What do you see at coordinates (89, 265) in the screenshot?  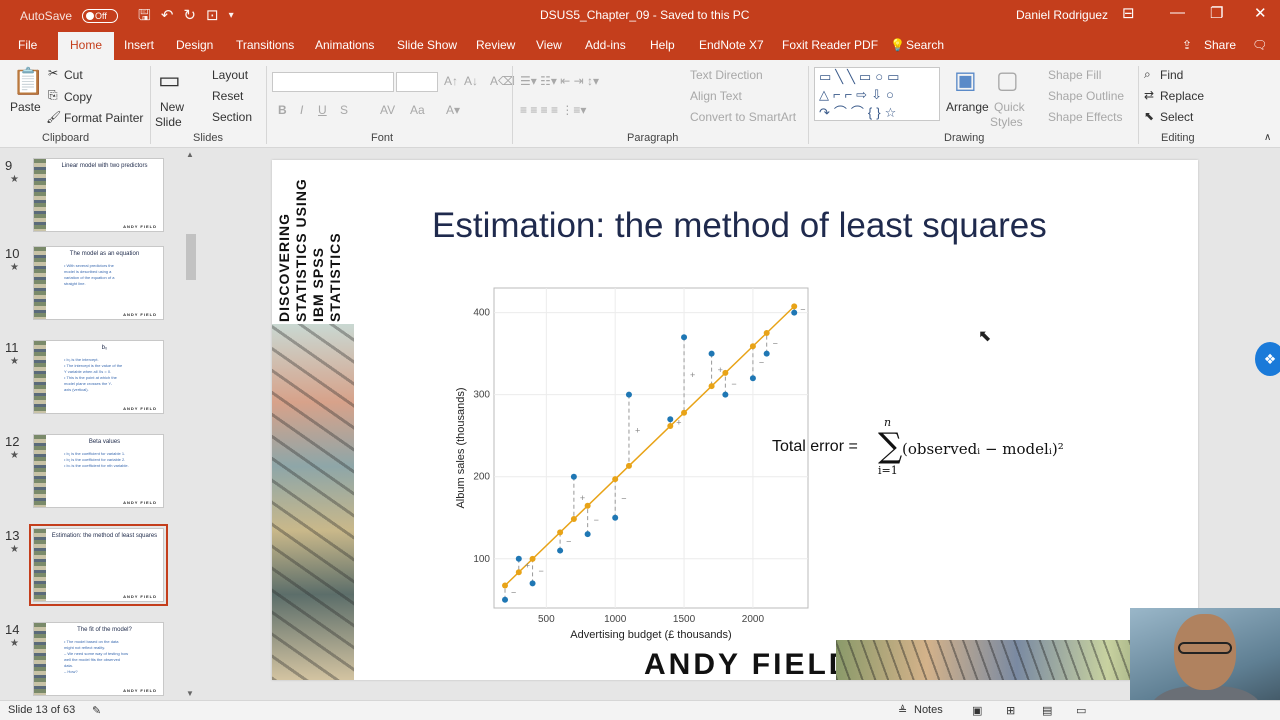 I see `thumbnail-line: • With several predictors the` at bounding box center [89, 265].